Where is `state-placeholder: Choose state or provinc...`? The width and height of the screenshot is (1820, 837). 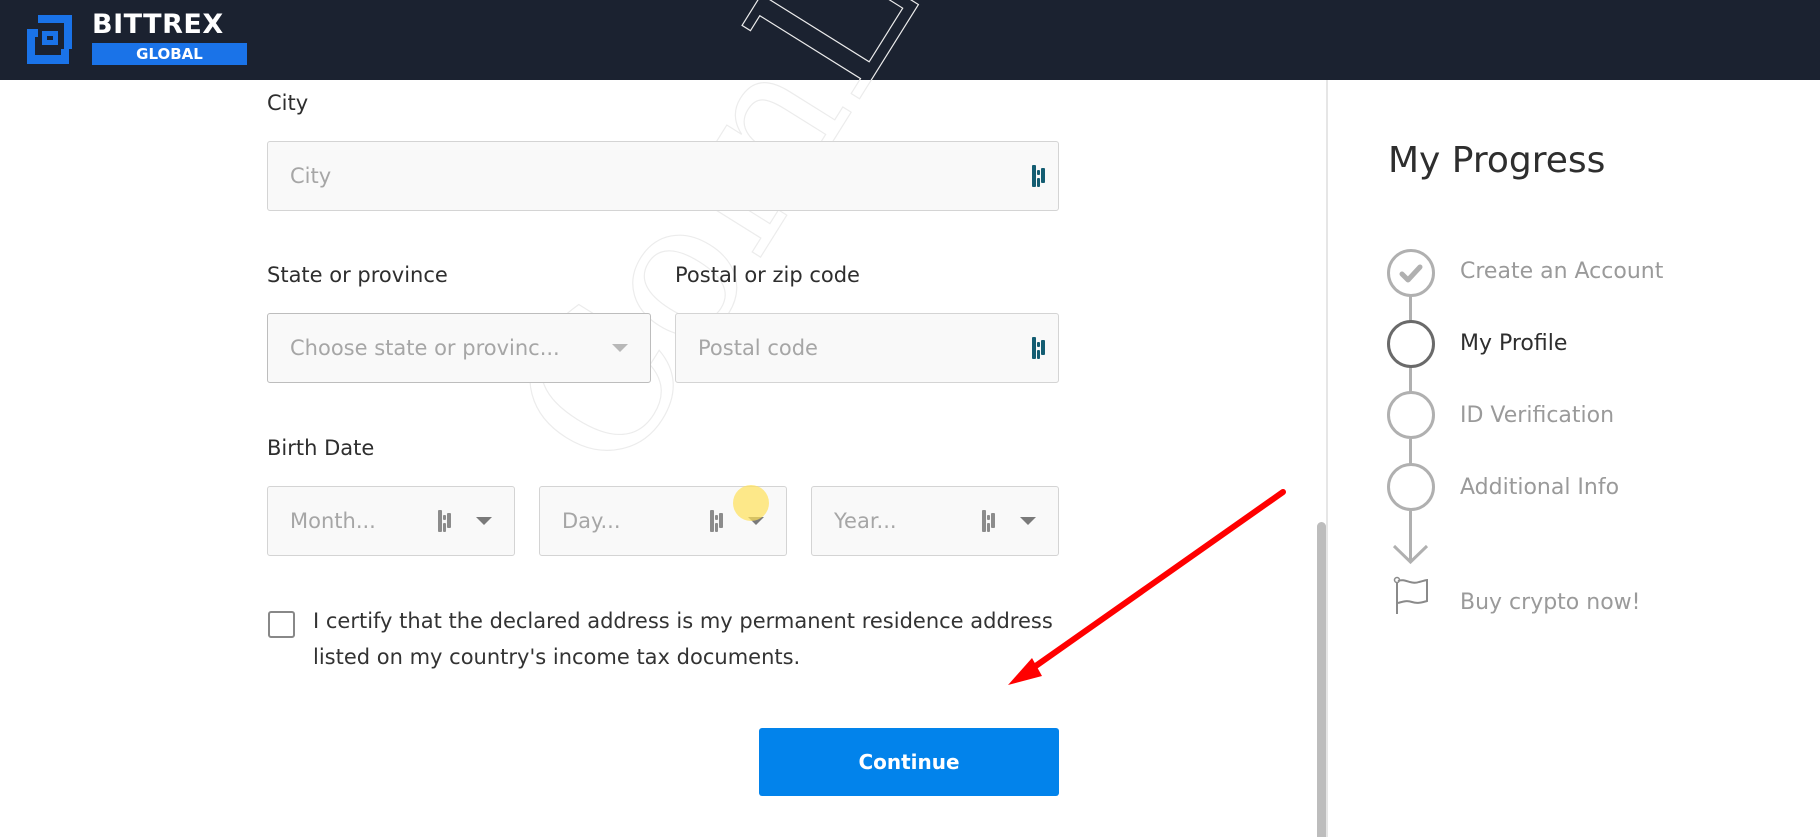
state-placeholder: Choose state or provinc... is located at coordinates (425, 348).